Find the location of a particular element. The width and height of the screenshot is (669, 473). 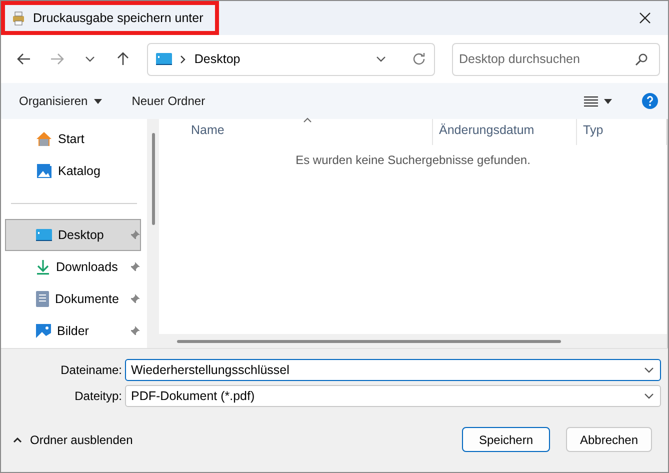

chevron-down-icon is located at coordinates (89, 59).